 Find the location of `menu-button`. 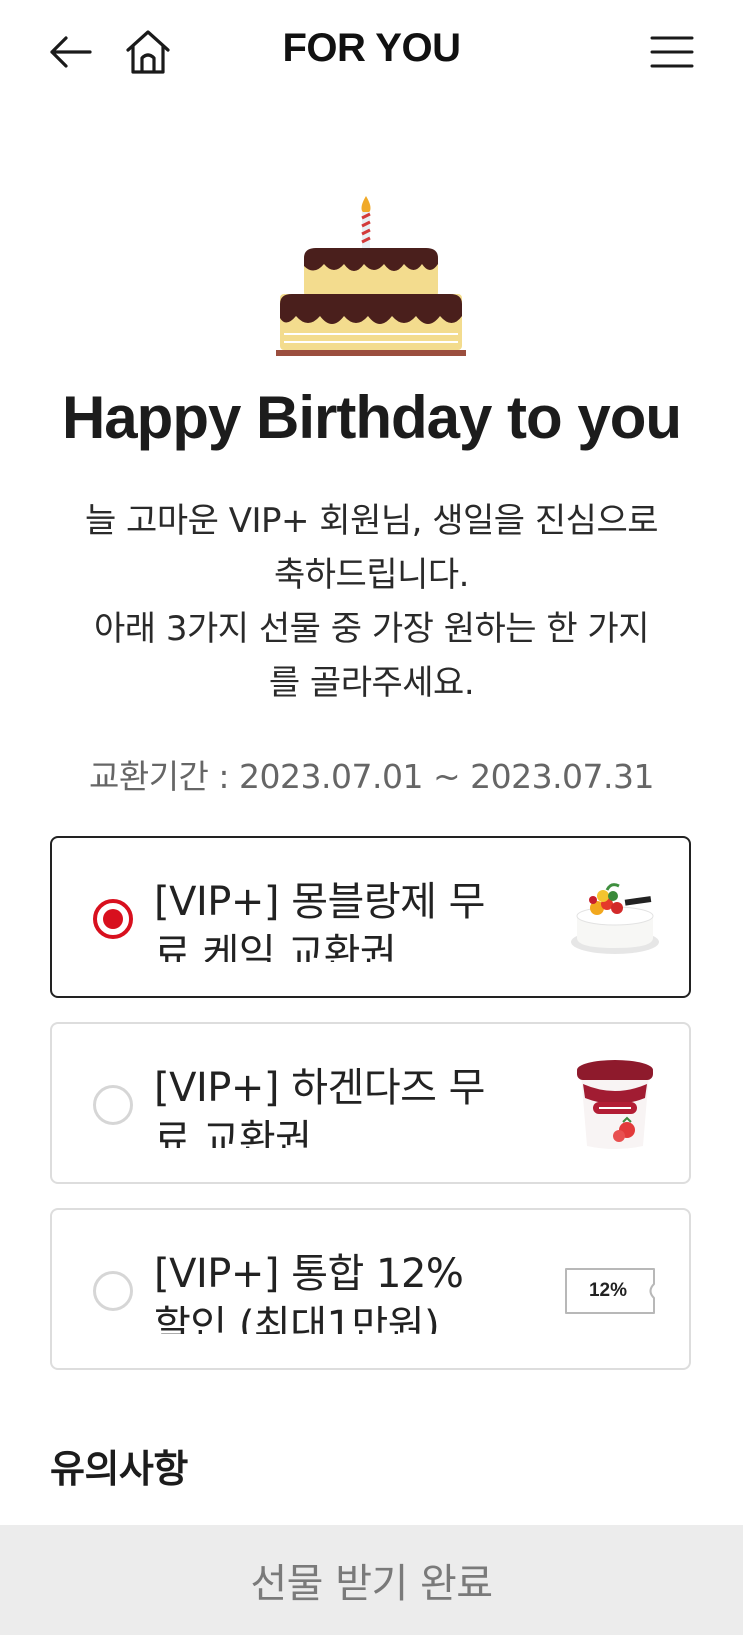

menu-button is located at coordinates (672, 52).